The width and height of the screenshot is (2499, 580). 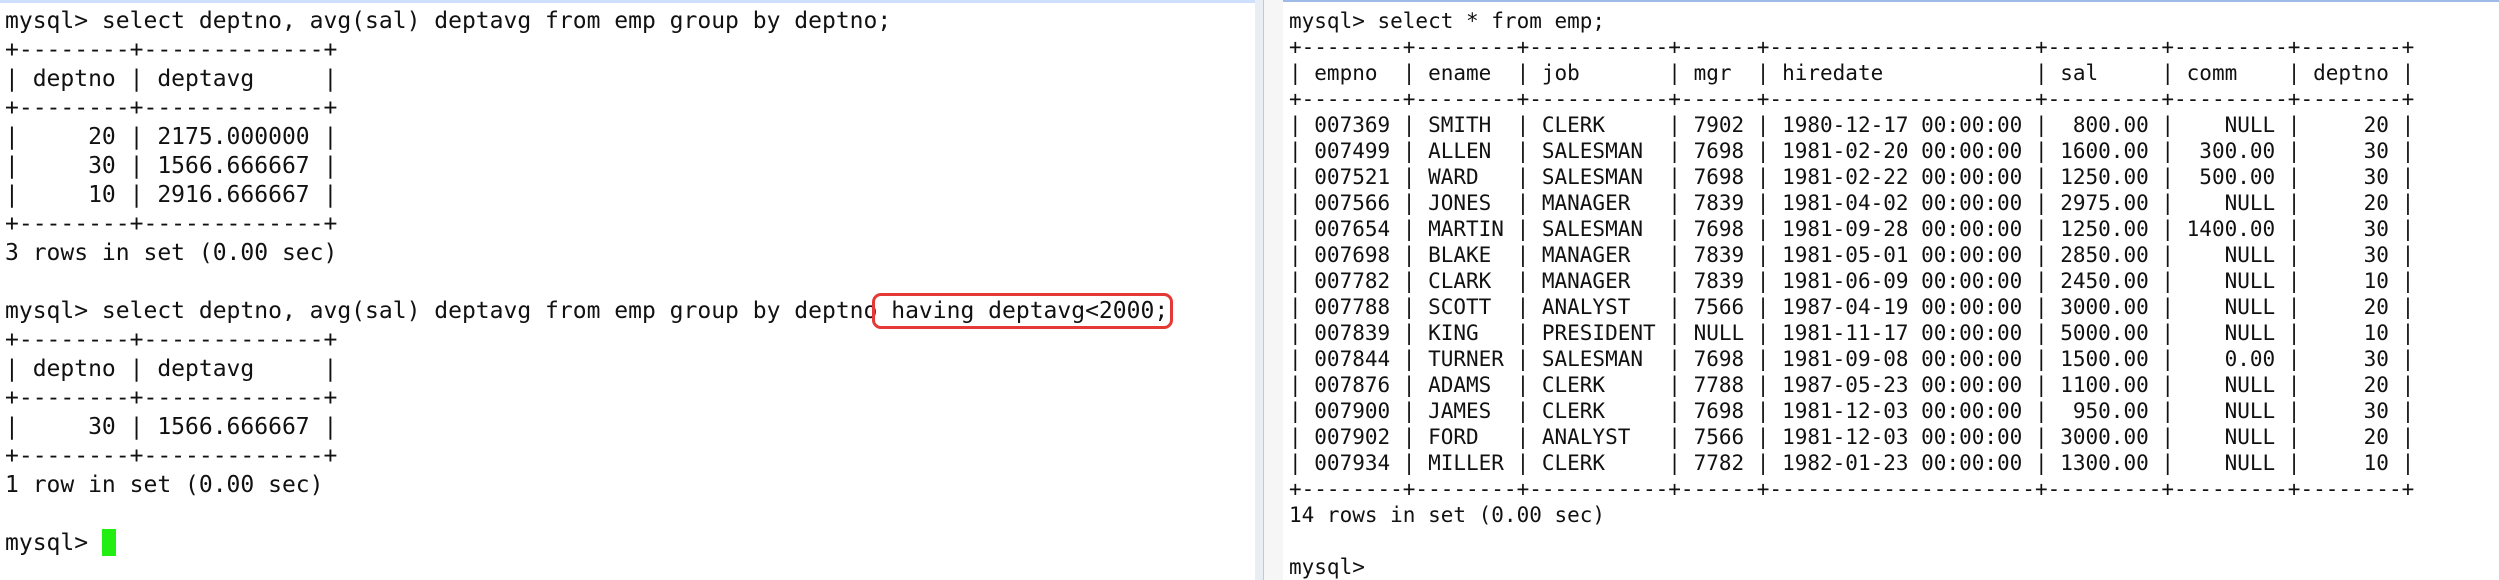 What do you see at coordinates (171, 340) in the screenshot?
I see `left-line-12: +--------+-------------+` at bounding box center [171, 340].